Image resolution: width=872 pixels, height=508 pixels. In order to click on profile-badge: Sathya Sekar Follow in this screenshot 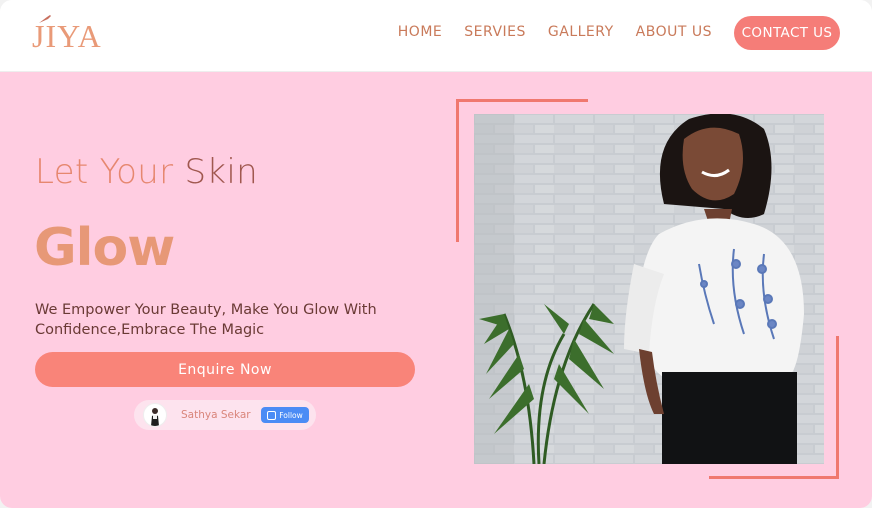, I will do `click(225, 415)`.